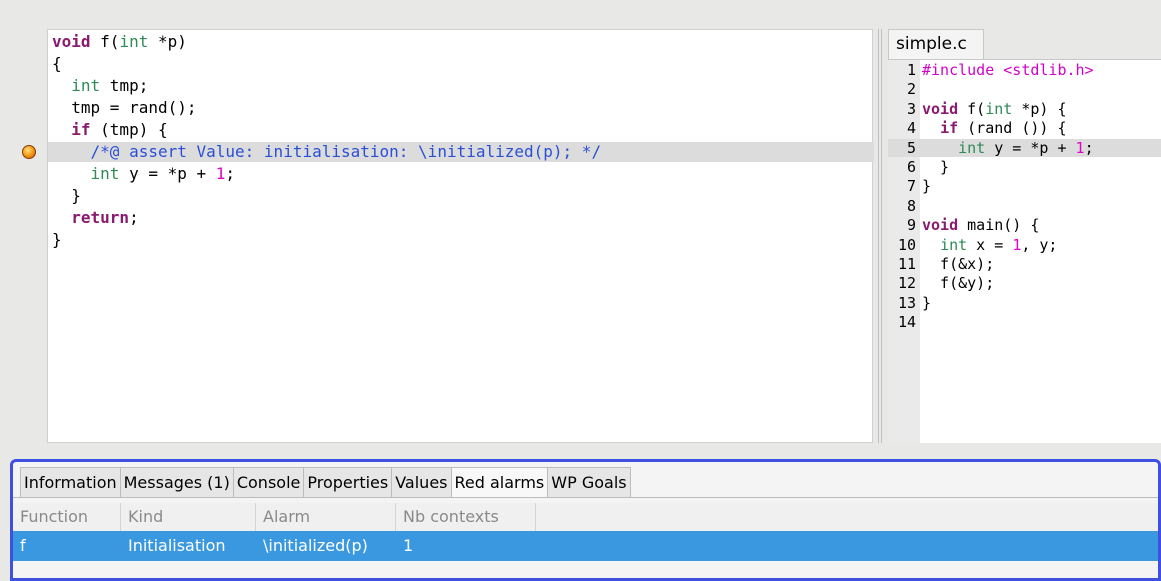 The height and width of the screenshot is (581, 1161). I want to click on tab-properties: Properties, so click(348, 482).